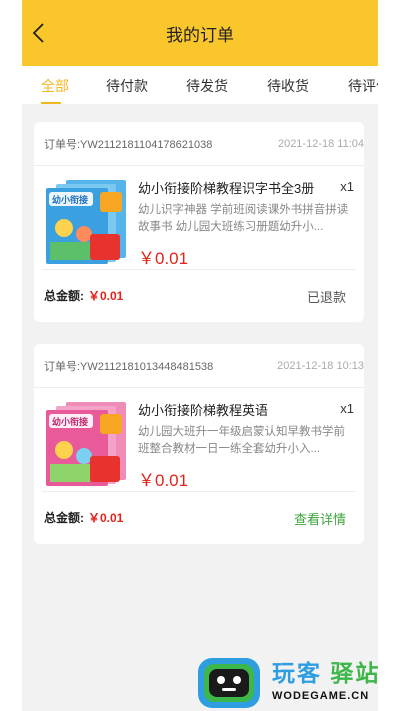 The image size is (400, 711). Describe the element at coordinates (236, 409) in the screenshot. I see `product-title: 幼小衔接阶梯教程英语` at that location.